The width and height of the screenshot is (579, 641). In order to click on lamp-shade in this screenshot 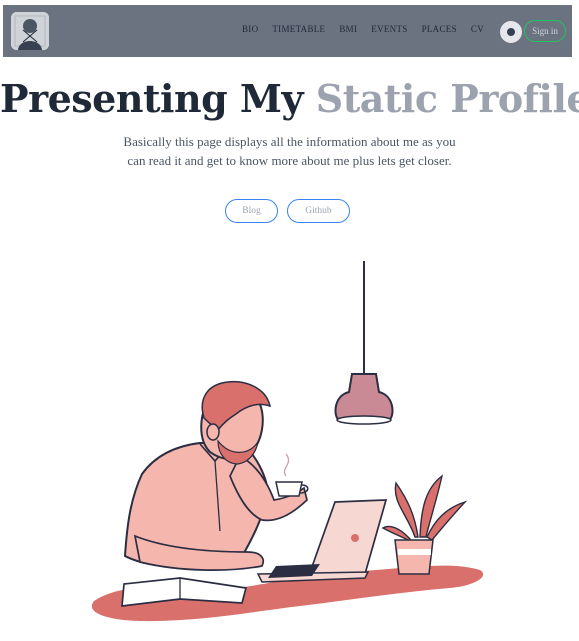, I will do `click(364, 396)`.